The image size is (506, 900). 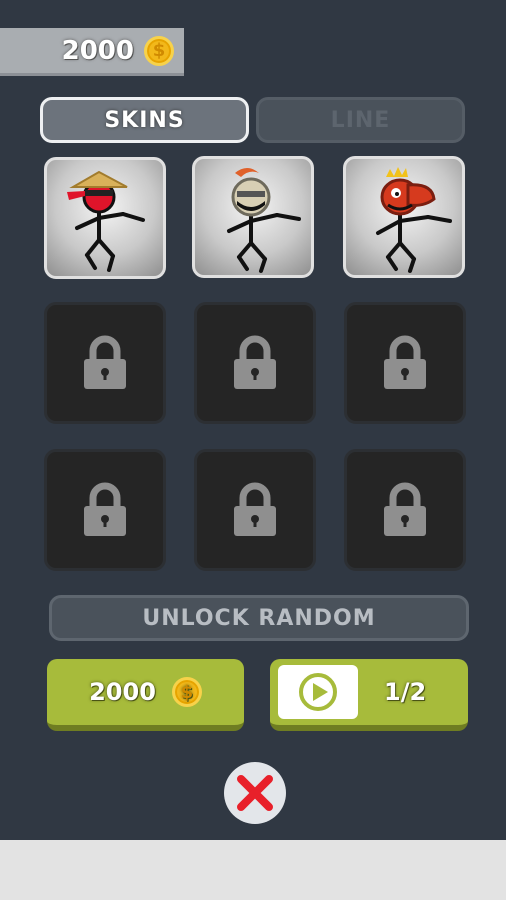 What do you see at coordinates (360, 120) in the screenshot?
I see `tab-line: LINE` at bounding box center [360, 120].